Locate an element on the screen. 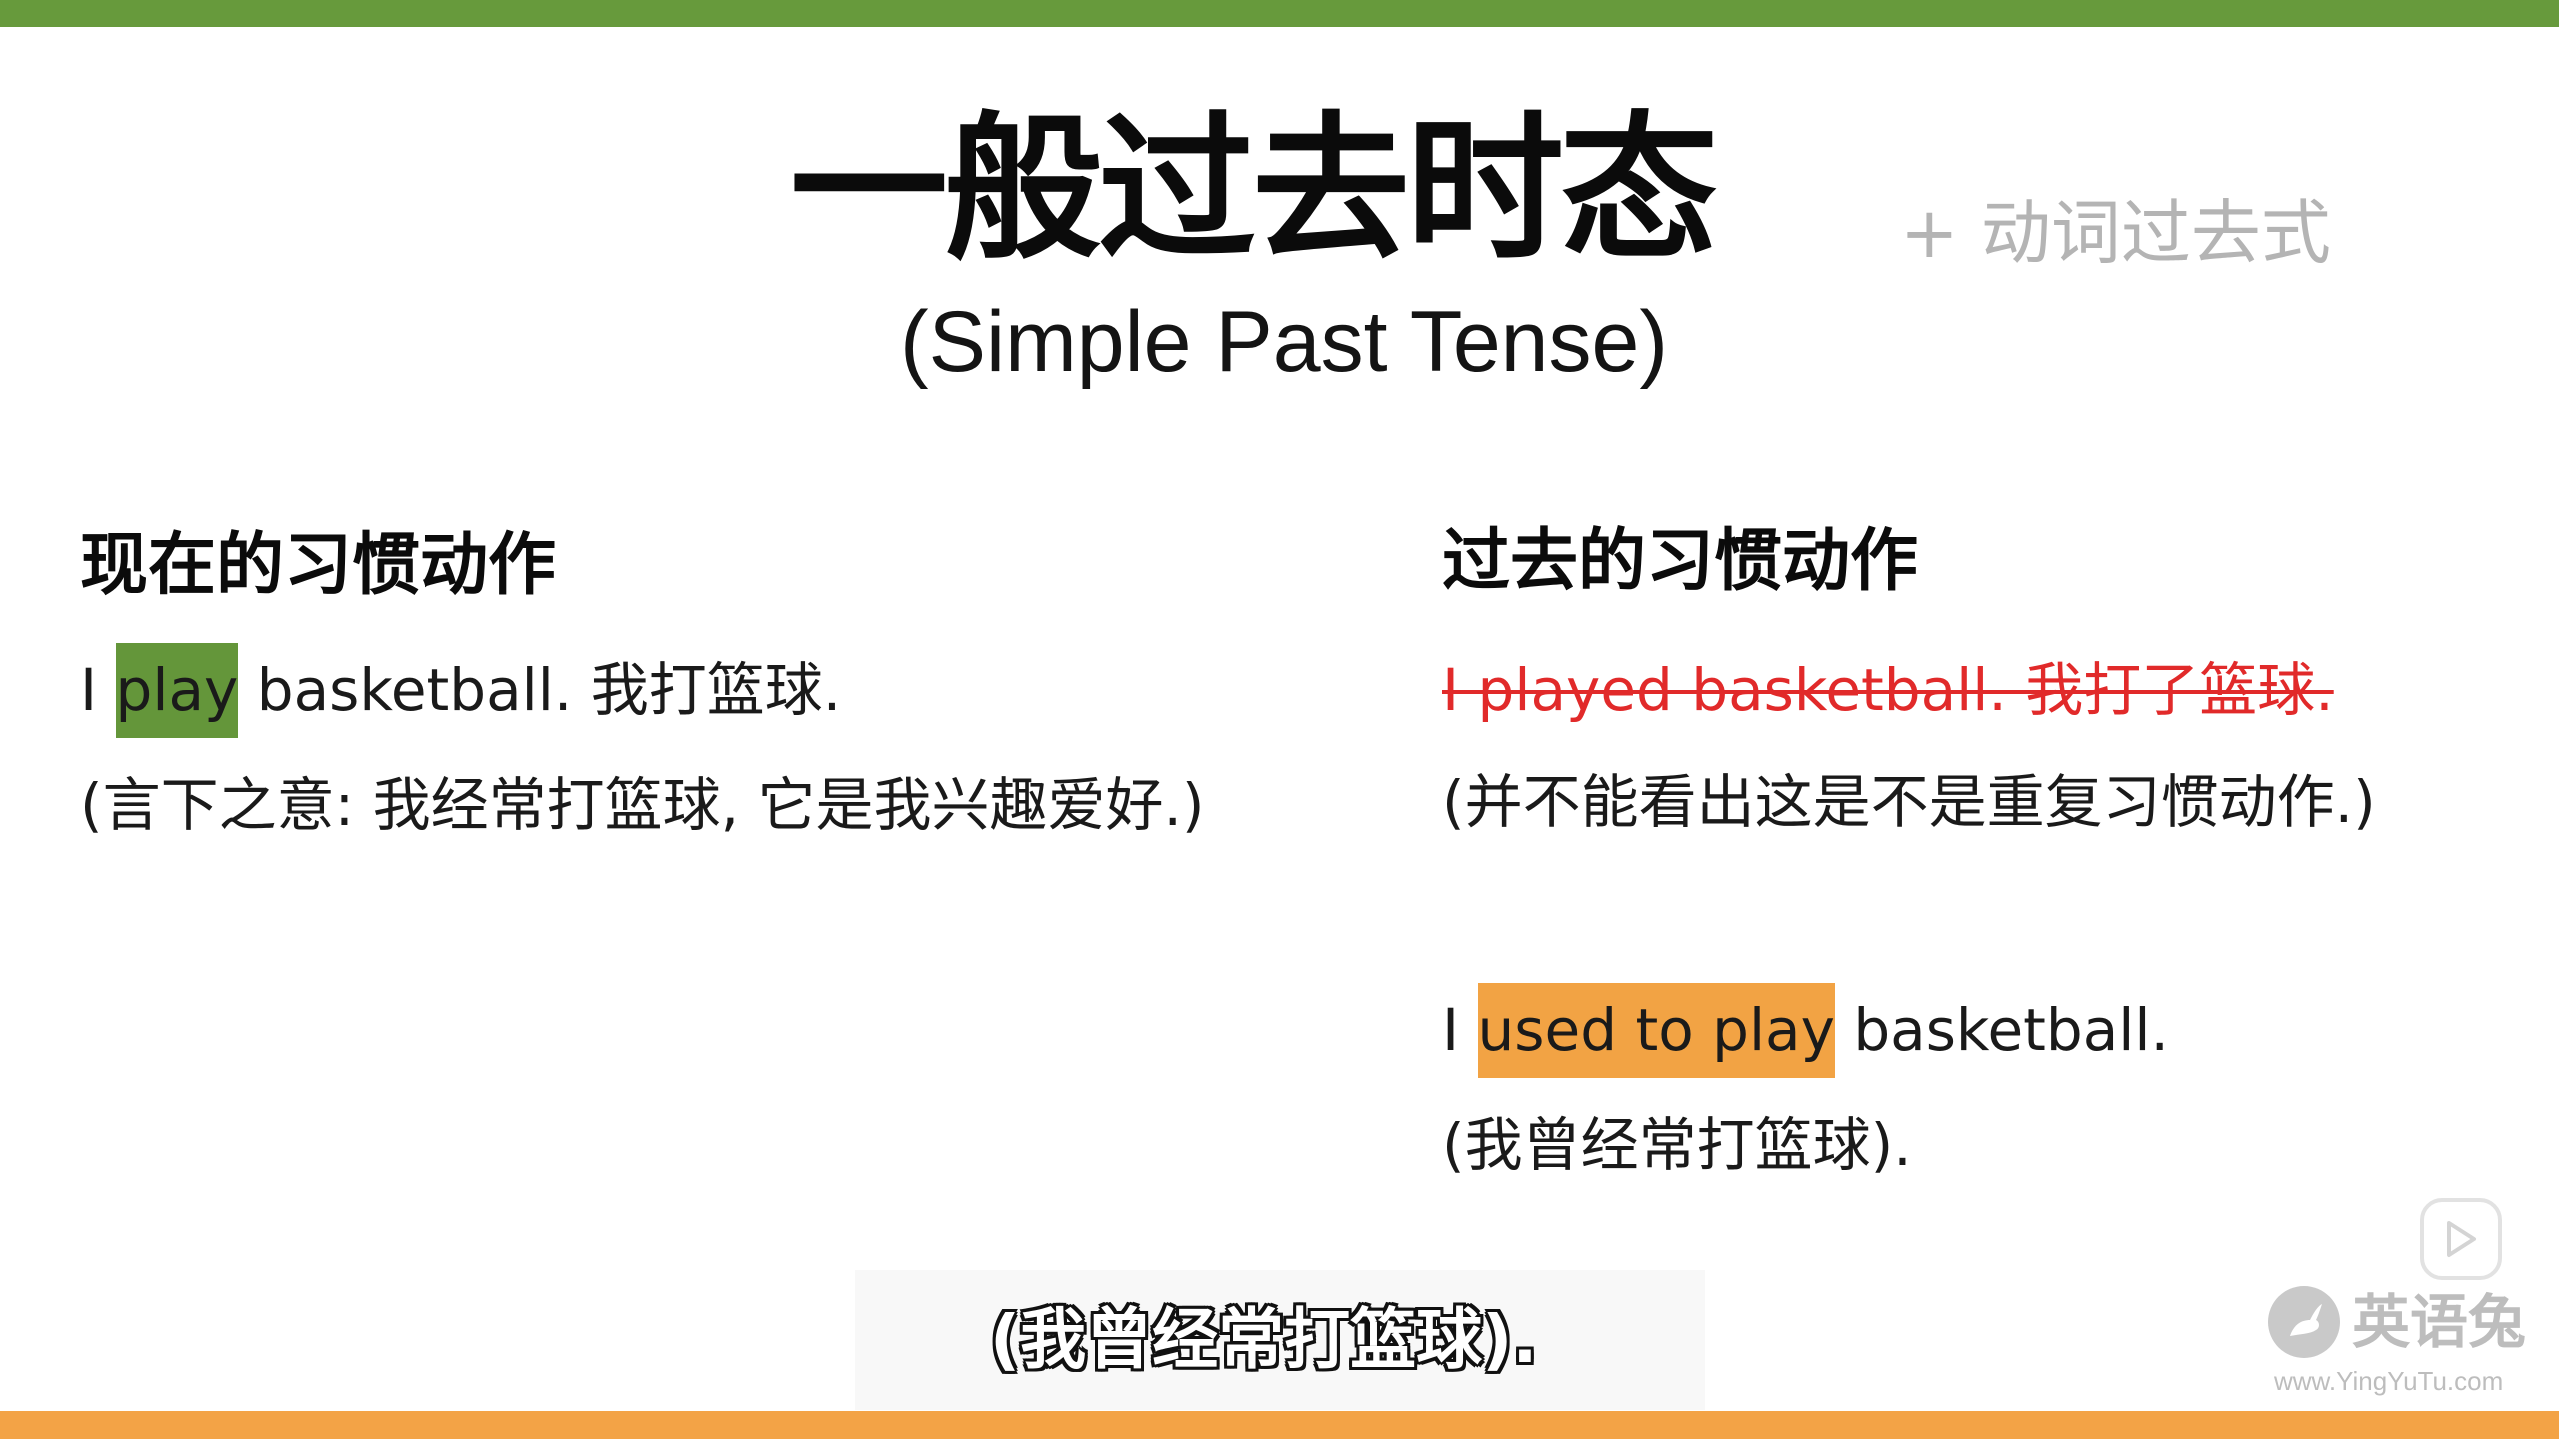 The height and width of the screenshot is (1439, 2559). highlight-used-to-play: used to play is located at coordinates (1656, 1030).